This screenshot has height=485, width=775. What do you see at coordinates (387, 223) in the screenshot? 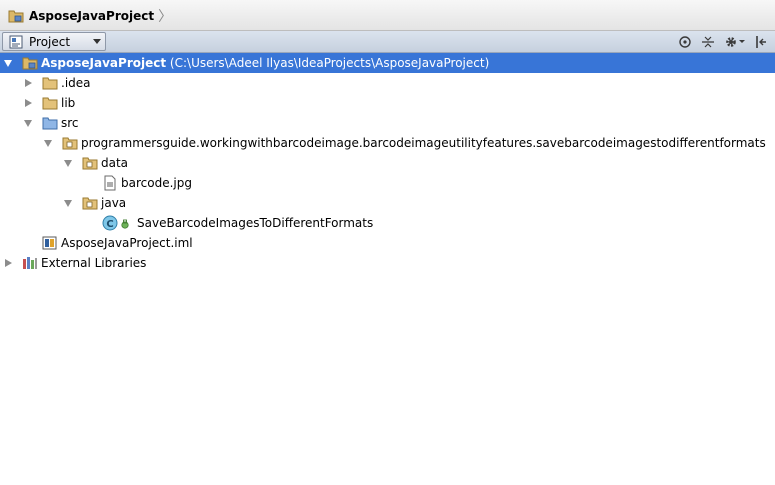
I see `tree-node-class: C SaveBarcodeImagesToDifferentFormats` at bounding box center [387, 223].